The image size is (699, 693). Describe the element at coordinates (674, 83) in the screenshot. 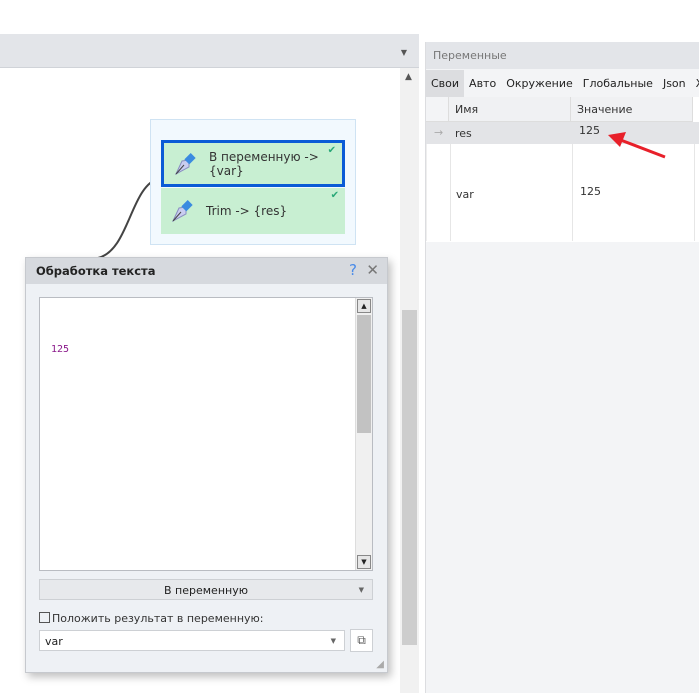

I see `tab-json: Json` at that location.